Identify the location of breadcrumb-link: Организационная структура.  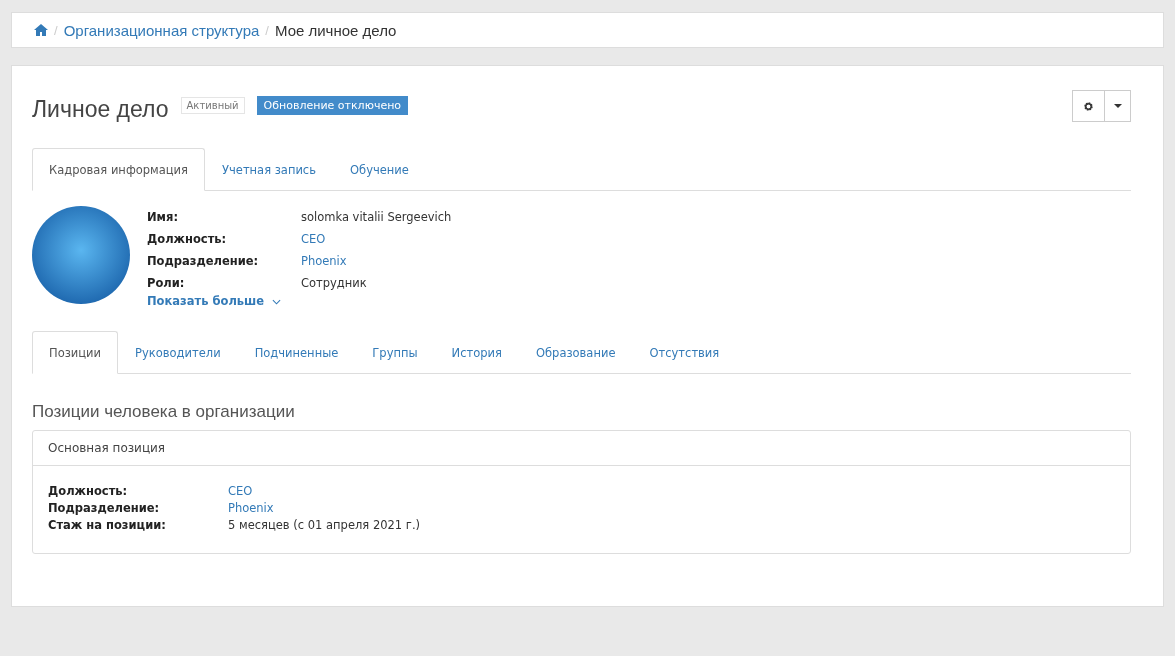
(161, 30).